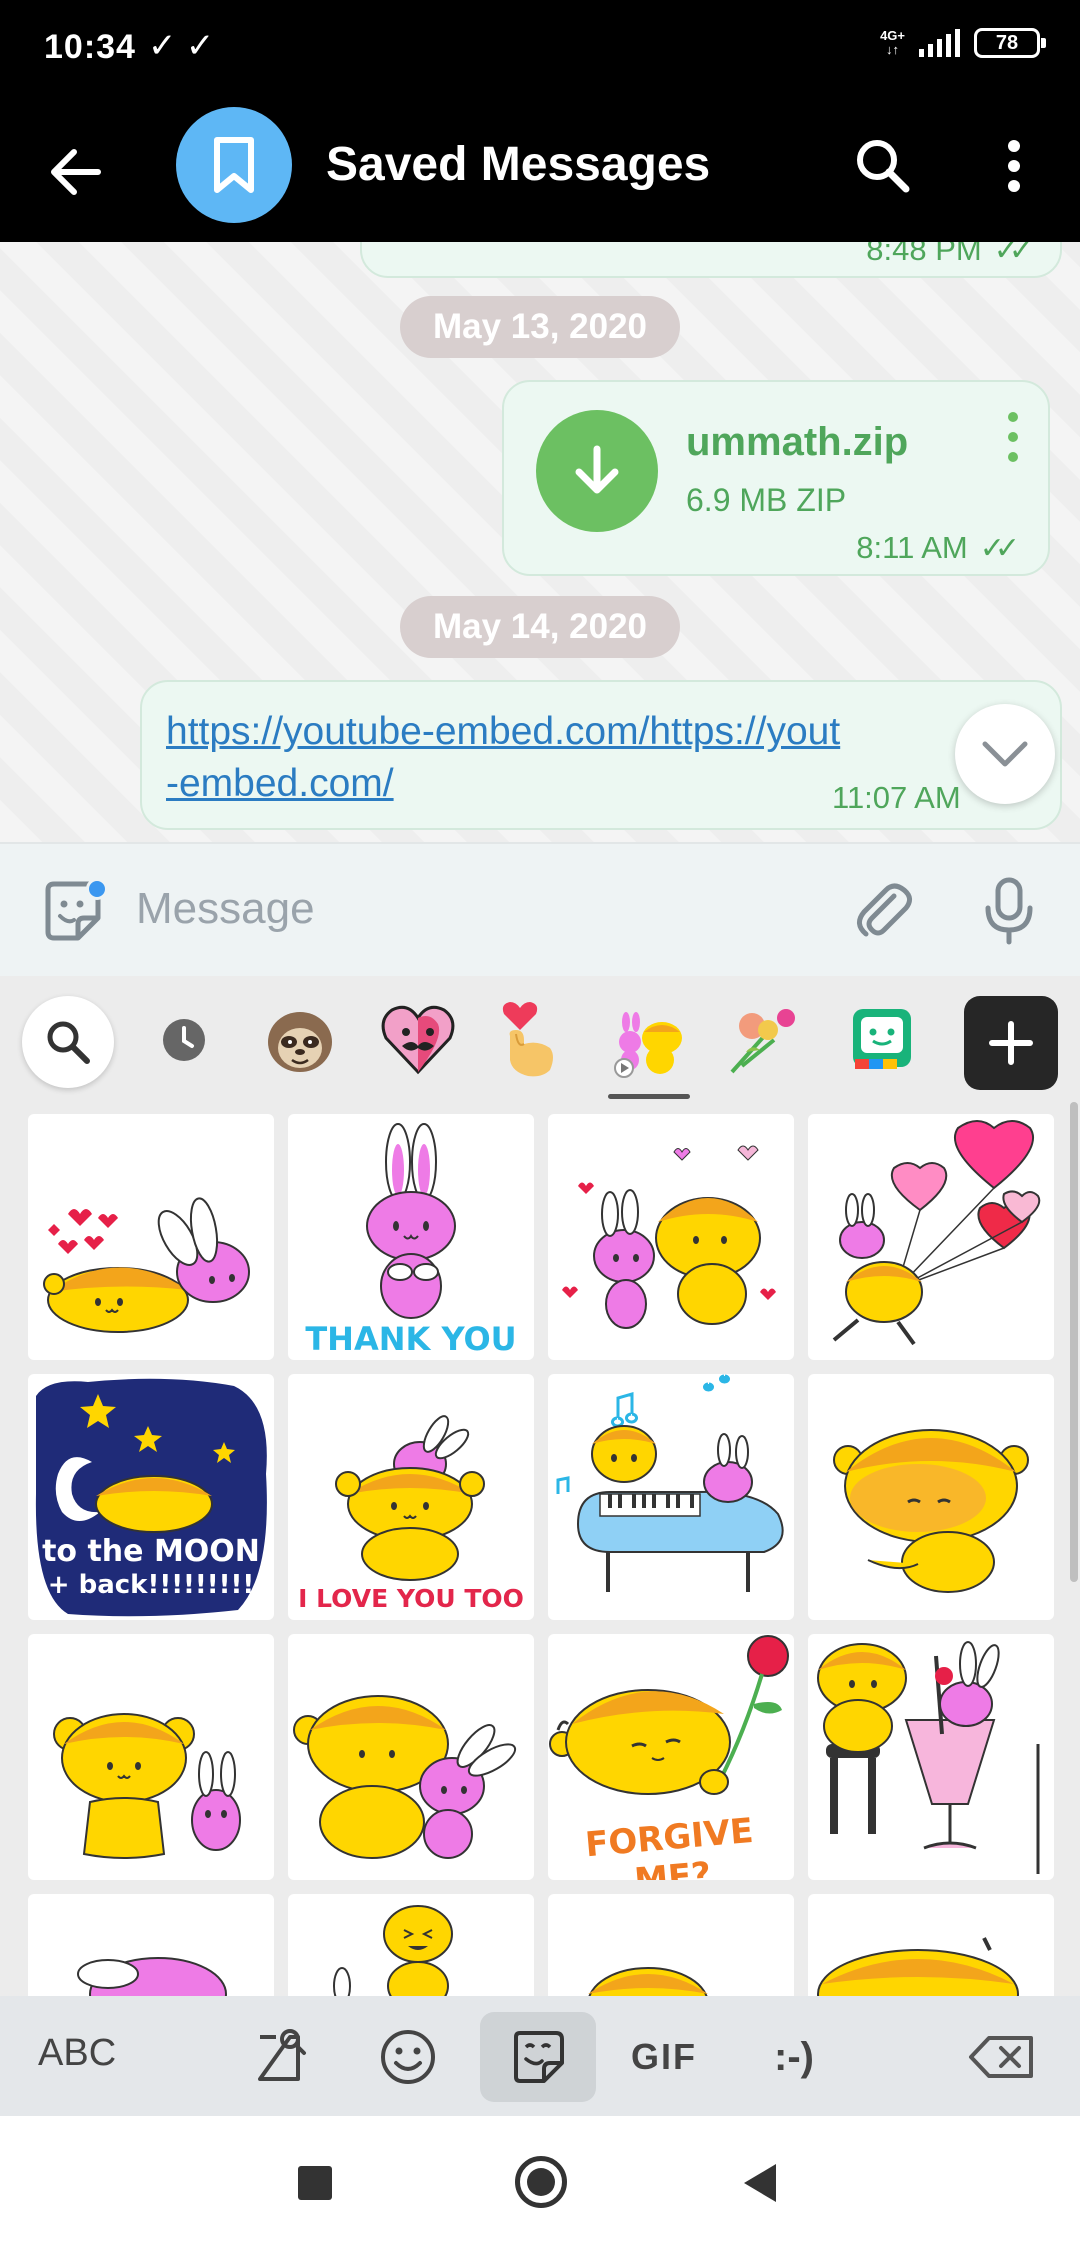  Describe the element at coordinates (527, 1039) in the screenshot. I see `heart-hand-icon` at that location.